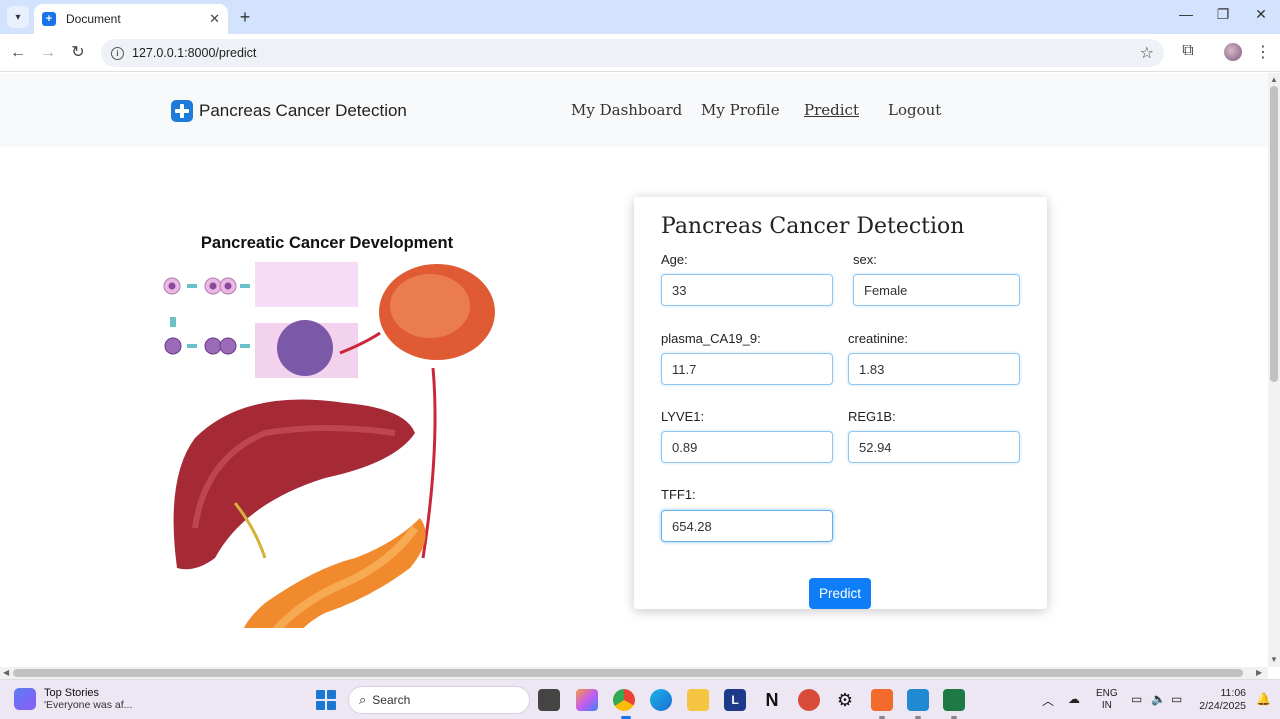 The width and height of the screenshot is (1280, 719). I want to click on clock-date: 2/24/2025, so click(1222, 706).